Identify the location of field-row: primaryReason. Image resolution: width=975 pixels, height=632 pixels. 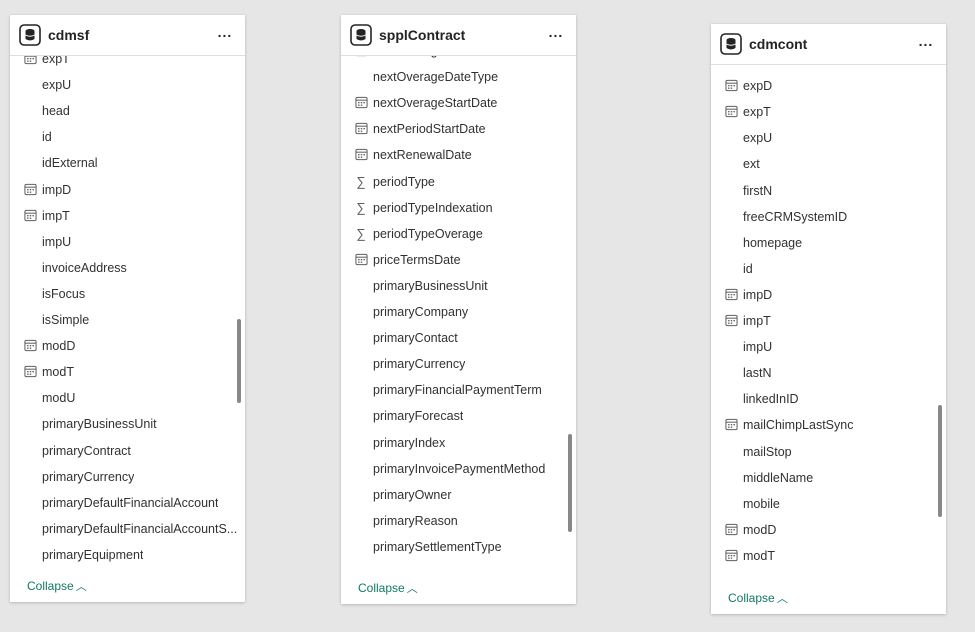
(451, 522).